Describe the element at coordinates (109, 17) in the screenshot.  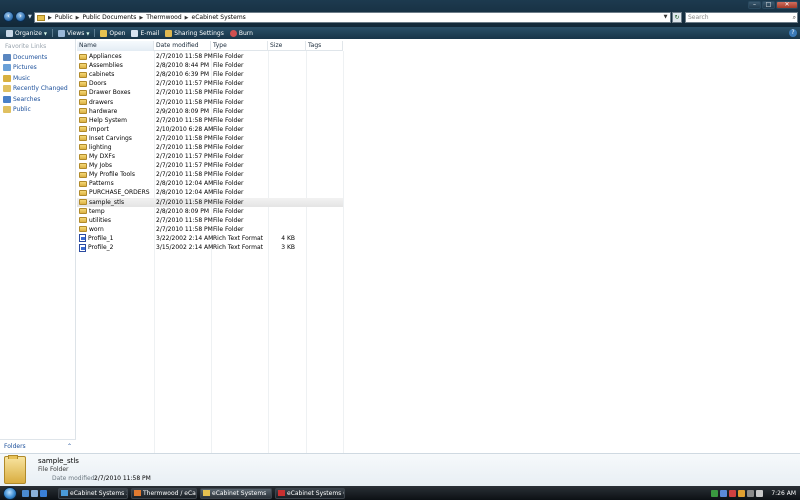
I see `breadcrumb-public-documents: Public Documents` at that location.